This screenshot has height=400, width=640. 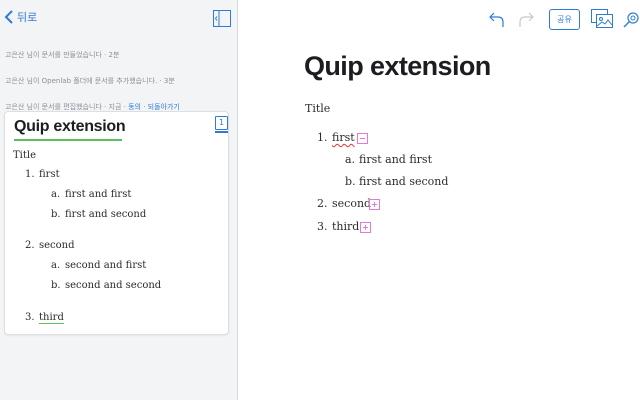 I want to click on redo-icon, so click(x=526, y=19).